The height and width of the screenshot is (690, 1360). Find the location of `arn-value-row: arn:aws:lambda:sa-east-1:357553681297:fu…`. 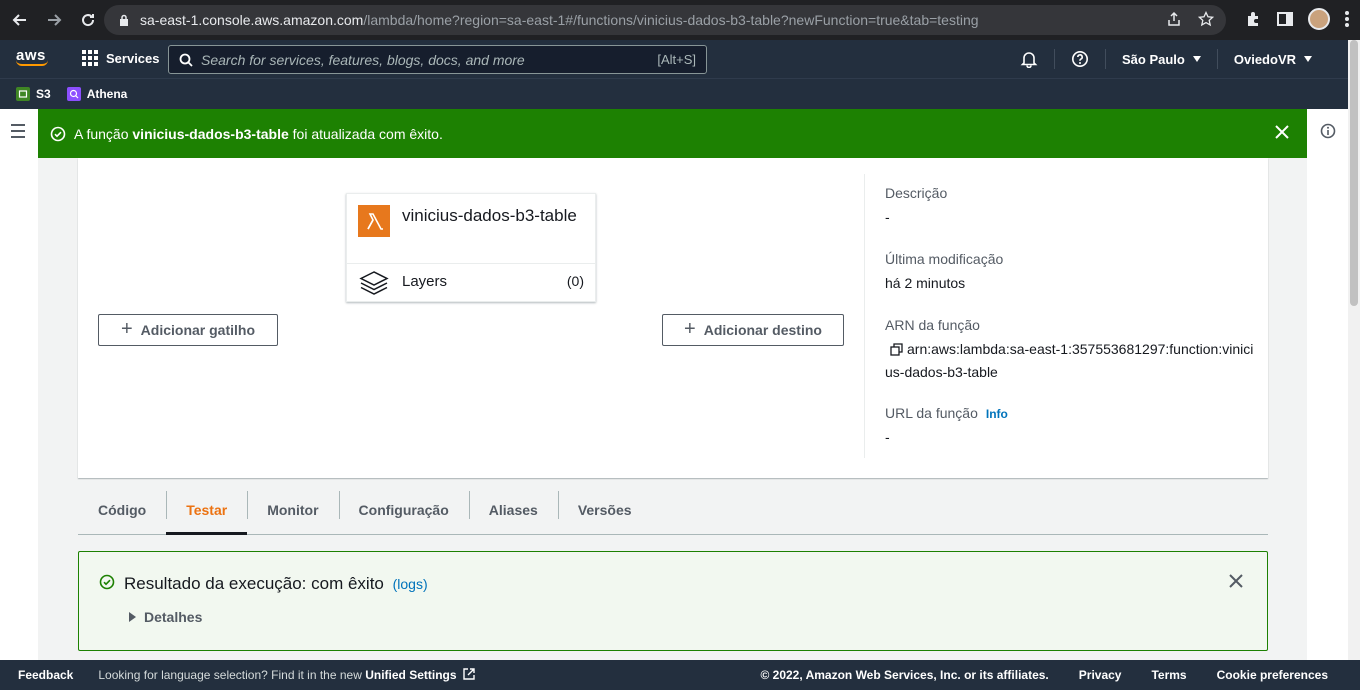

arn-value-row: arn:aws:lambda:sa-east-1:357553681297:fu… is located at coordinates (1071, 361).